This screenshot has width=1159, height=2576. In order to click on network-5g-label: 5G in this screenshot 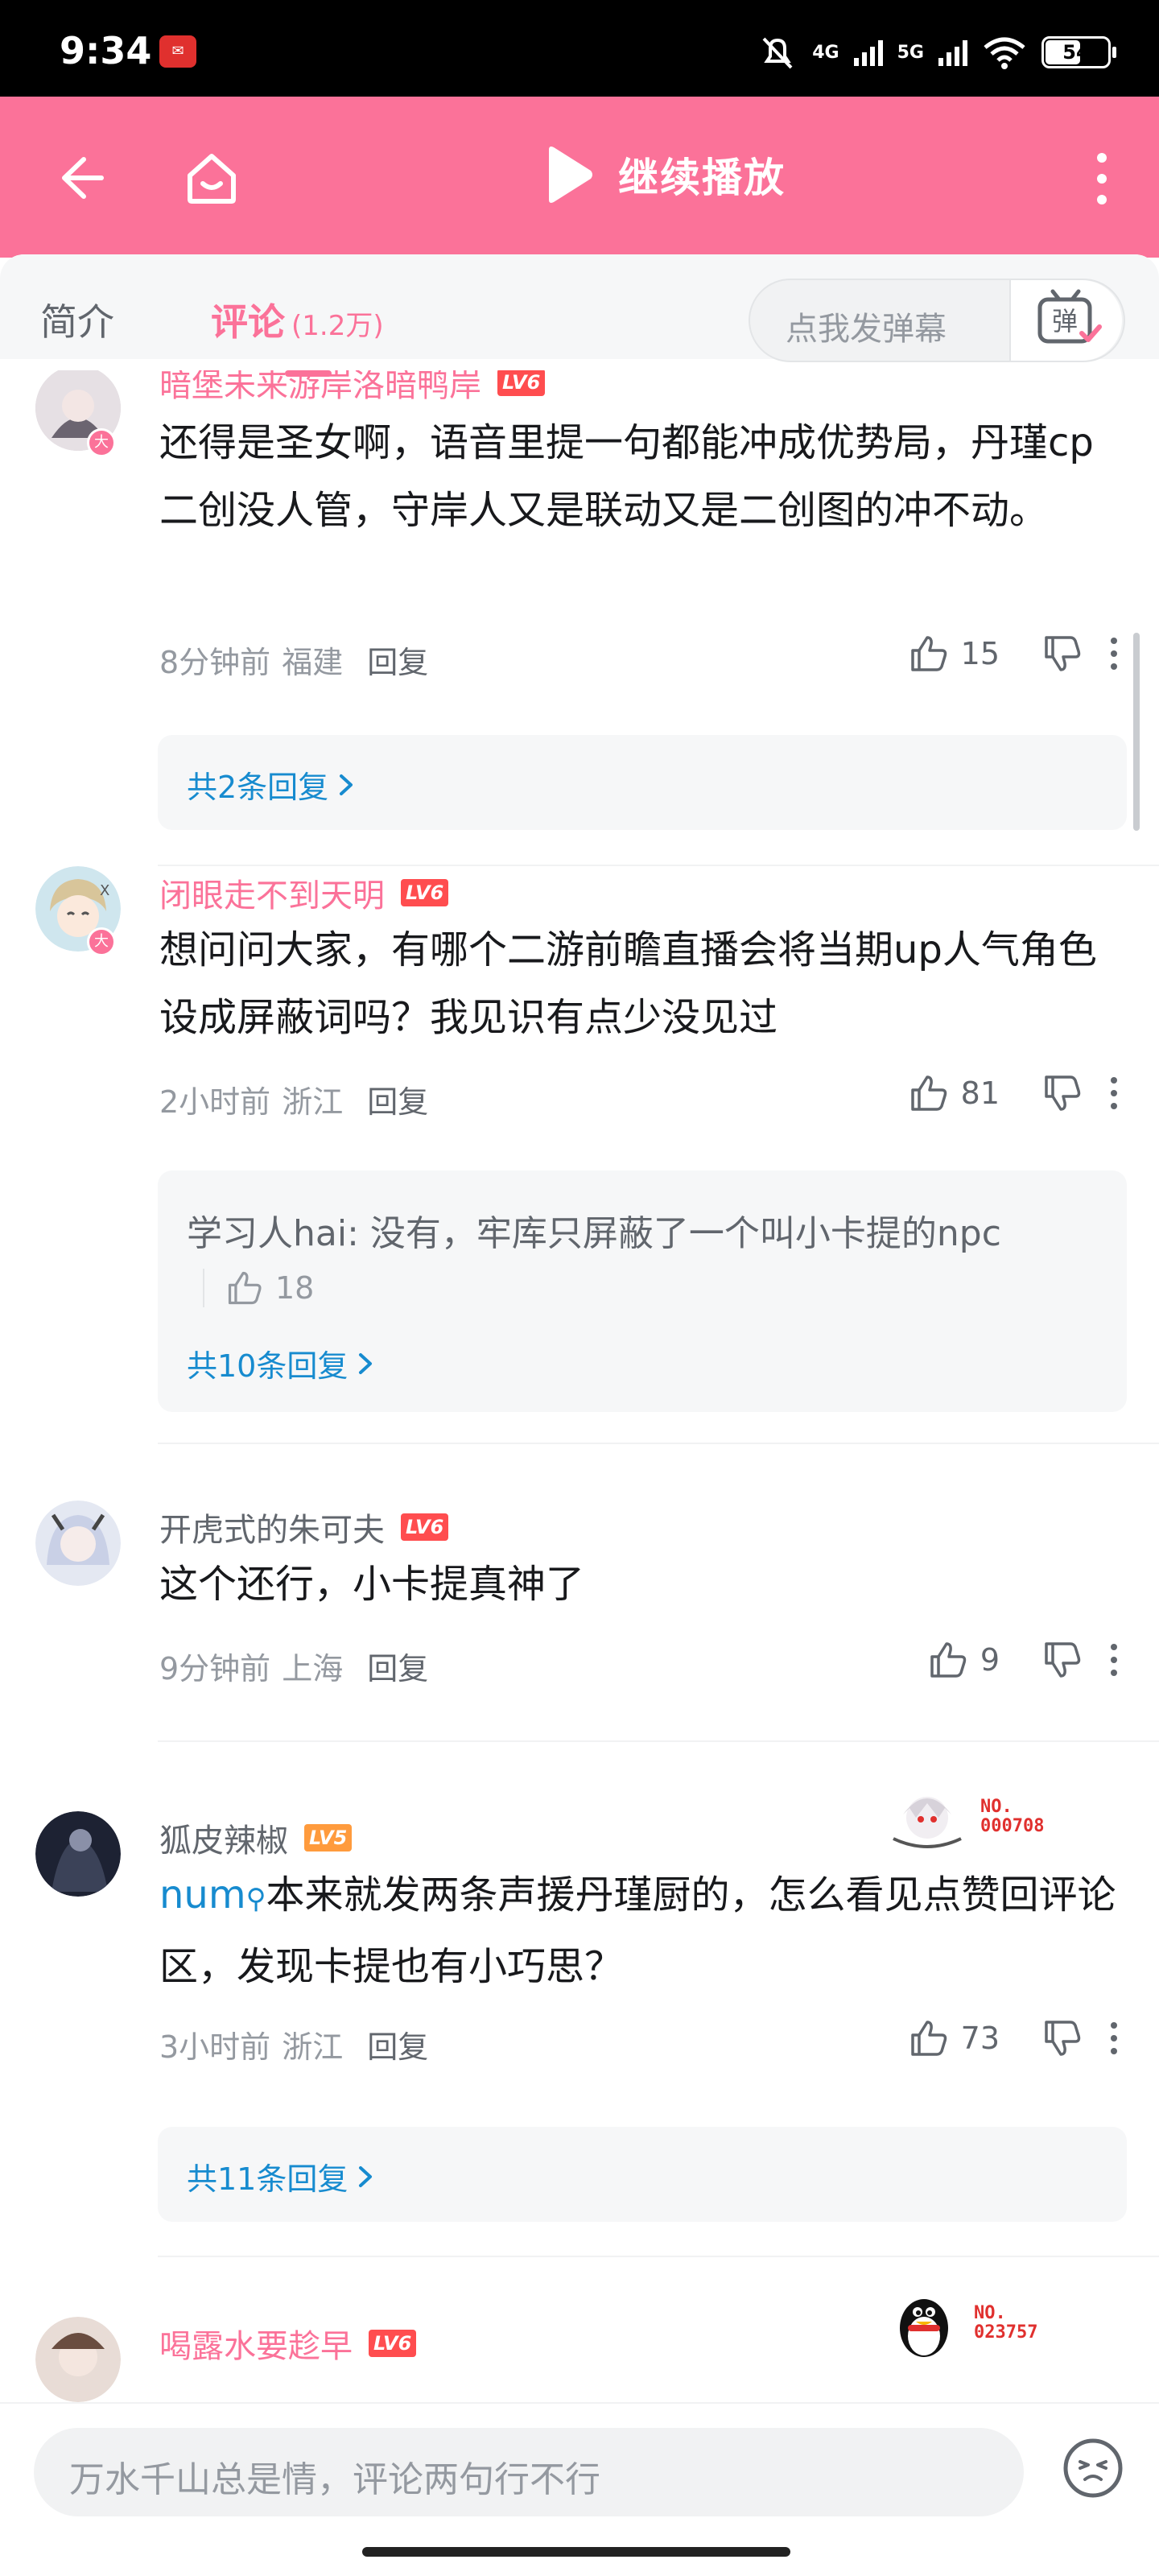, I will do `click(910, 53)`.